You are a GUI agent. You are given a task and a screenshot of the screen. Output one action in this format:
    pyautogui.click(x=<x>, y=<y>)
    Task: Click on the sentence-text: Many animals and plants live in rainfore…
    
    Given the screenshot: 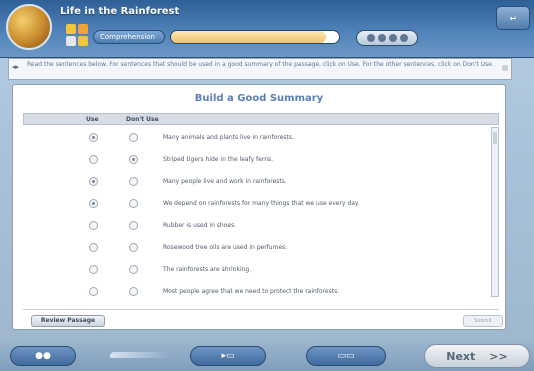 What is the action you would take?
    pyautogui.click(x=228, y=137)
    